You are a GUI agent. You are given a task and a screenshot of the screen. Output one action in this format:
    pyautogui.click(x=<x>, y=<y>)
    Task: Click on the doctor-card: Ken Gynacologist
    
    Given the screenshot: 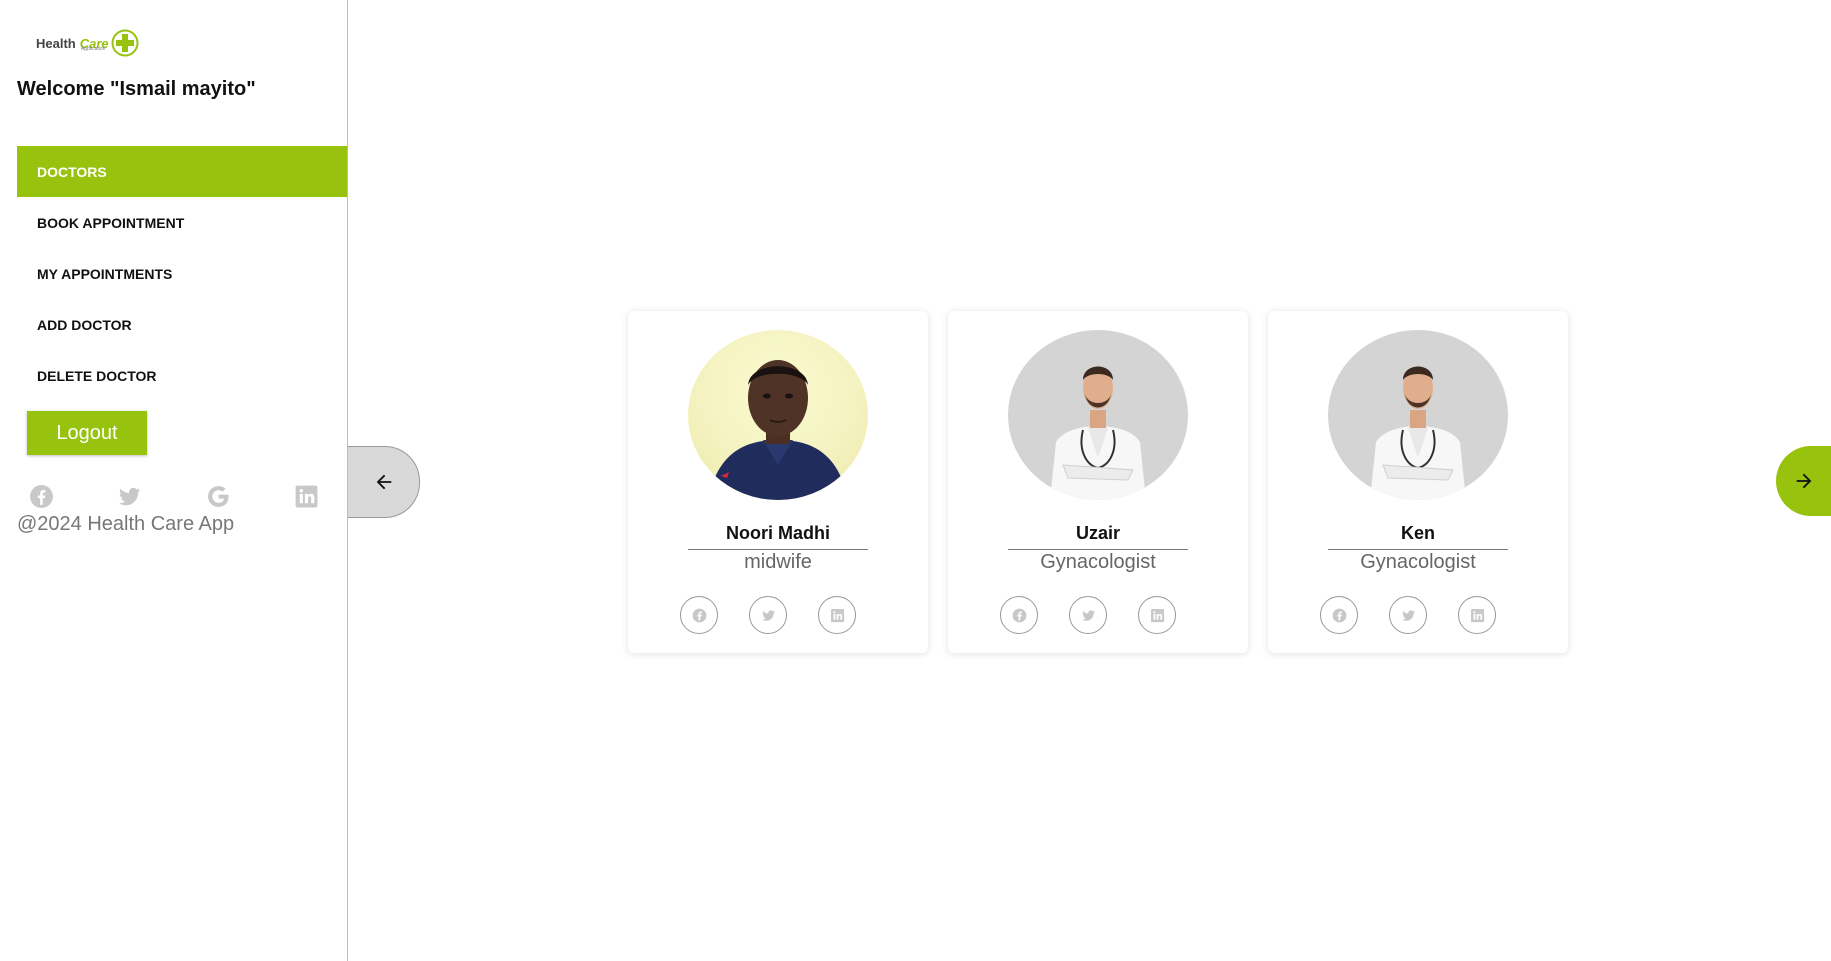 What is the action you would take?
    pyautogui.click(x=1418, y=482)
    